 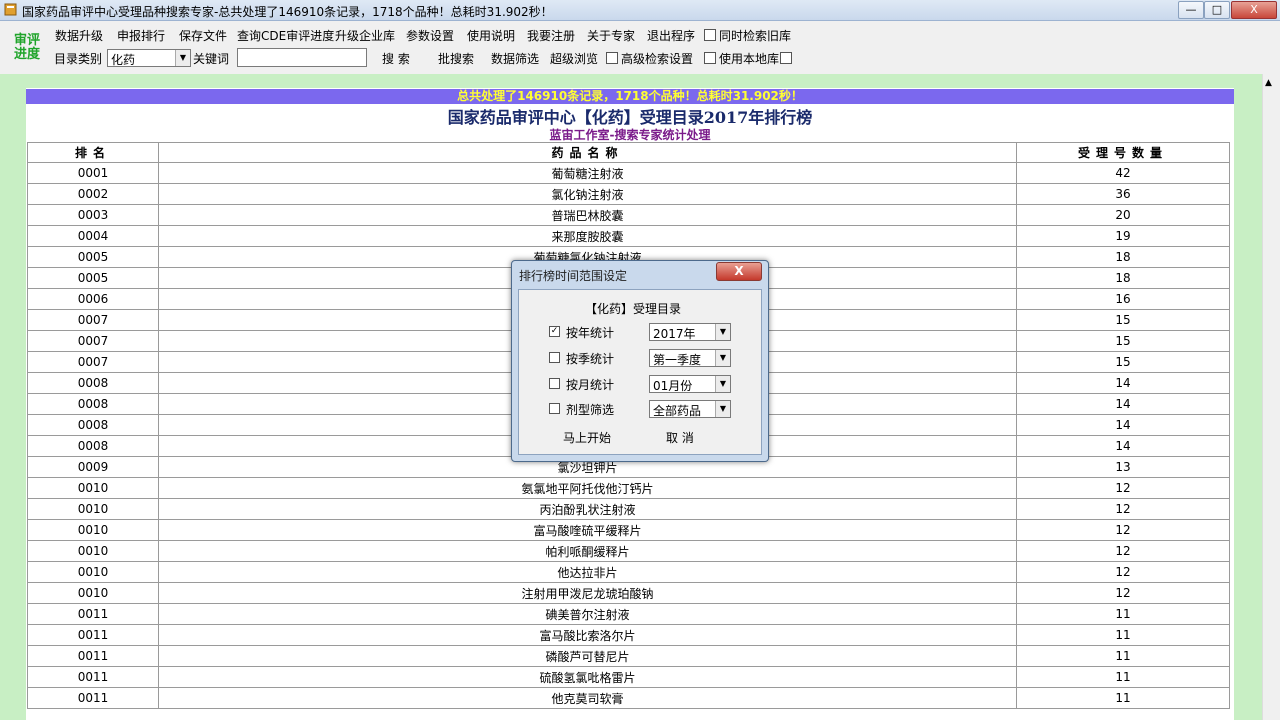 What do you see at coordinates (680, 437) in the screenshot?
I see `cancel-button: 取 消` at bounding box center [680, 437].